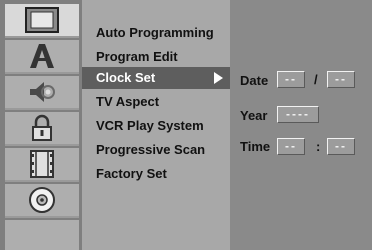 This screenshot has width=372, height=250. Describe the element at coordinates (341, 146) in the screenshot. I see `time-minute-field: --` at that location.